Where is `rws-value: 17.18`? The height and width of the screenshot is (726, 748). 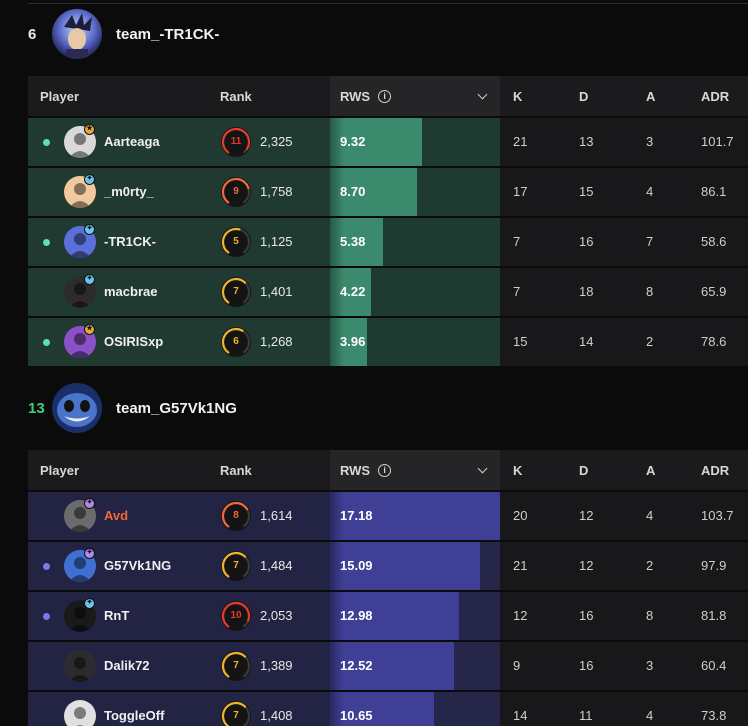
rws-value: 17.18 is located at coordinates (356, 515).